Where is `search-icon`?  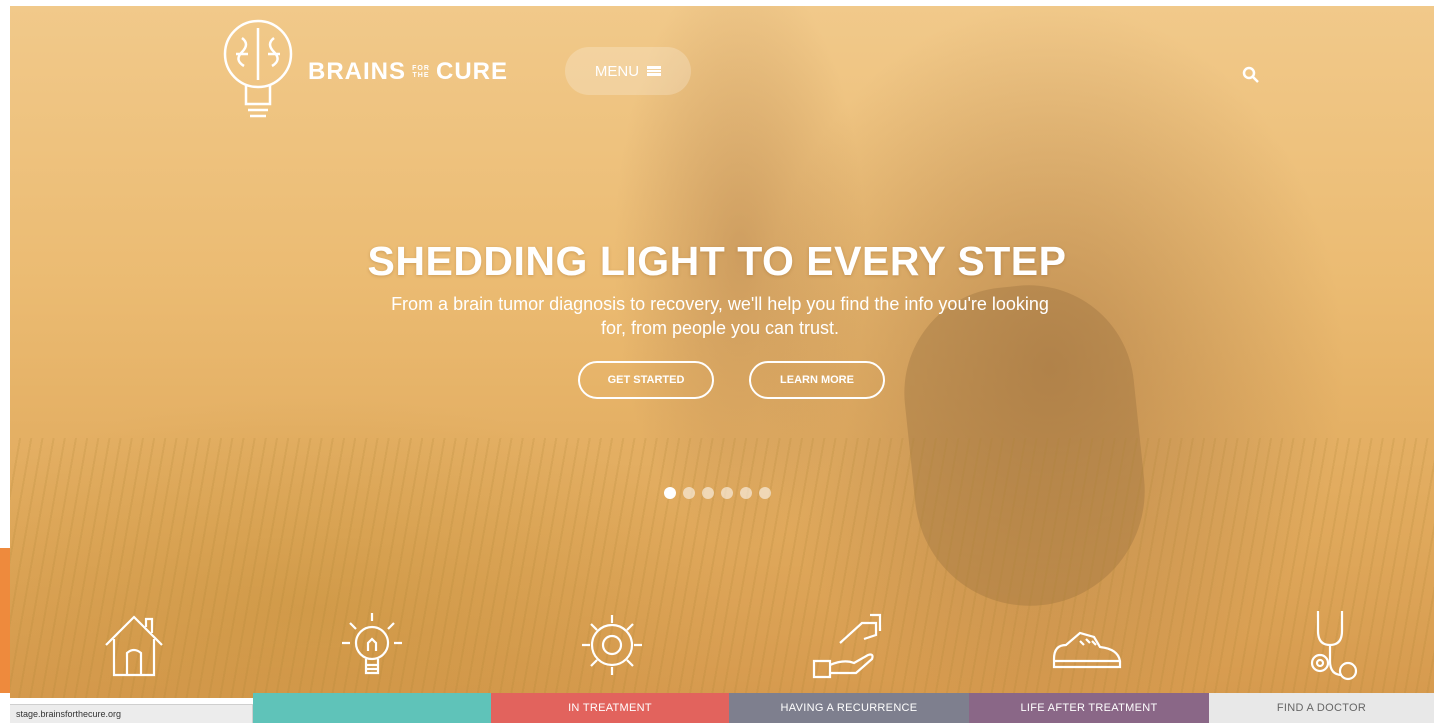
search-icon is located at coordinates (1251, 75).